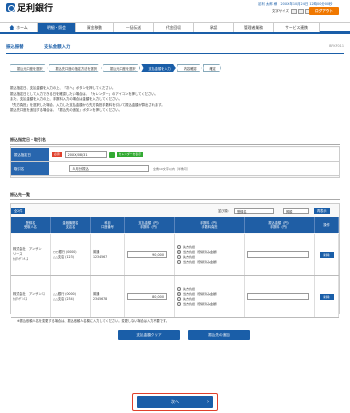  What do you see at coordinates (129, 154) in the screenshot?
I see `calendar-button: カレンダーを表示` at bounding box center [129, 154].